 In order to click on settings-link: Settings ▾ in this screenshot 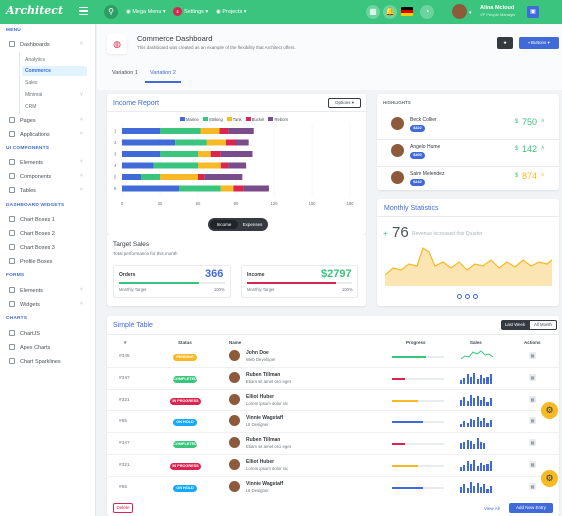, I will do `click(196, 12)`.